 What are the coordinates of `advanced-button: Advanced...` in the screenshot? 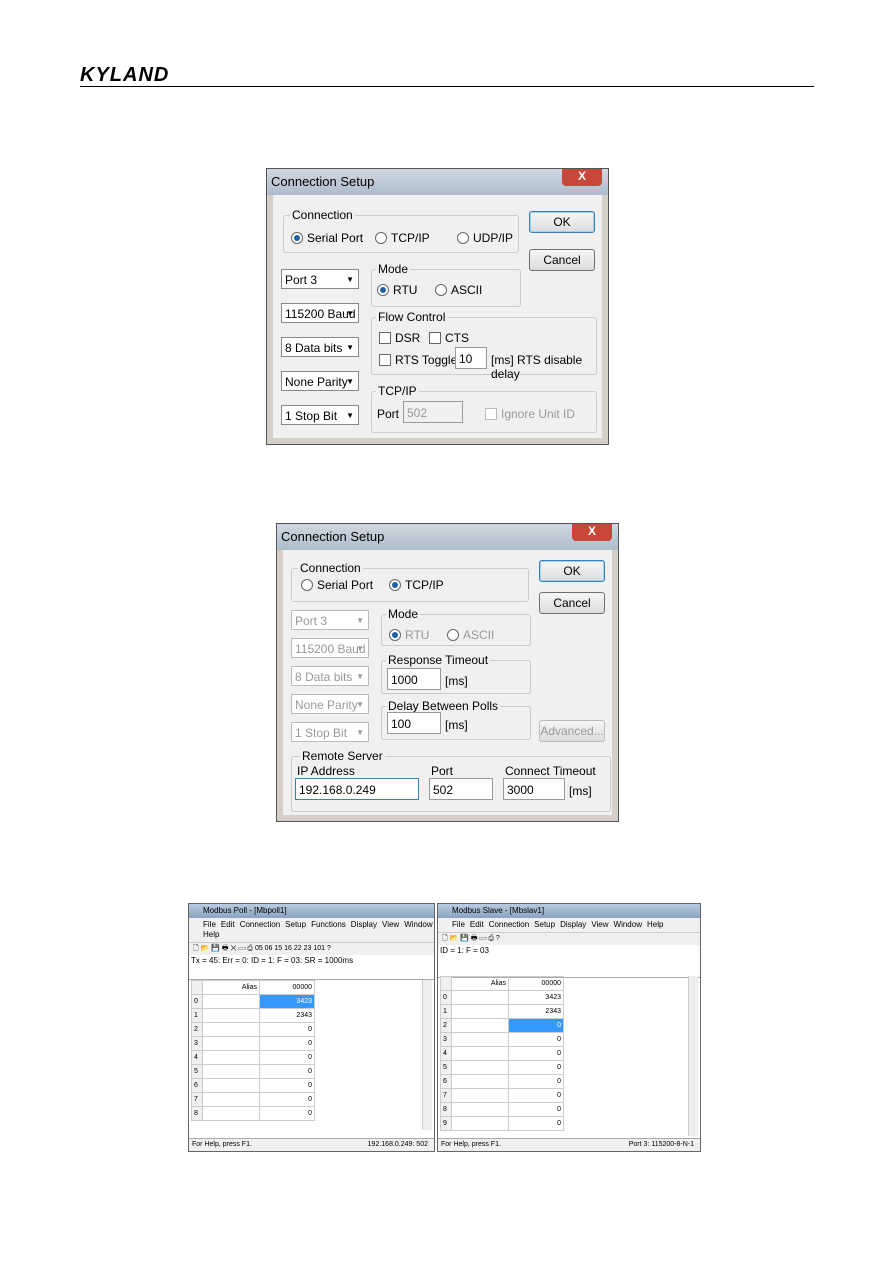 It's located at (572, 731).